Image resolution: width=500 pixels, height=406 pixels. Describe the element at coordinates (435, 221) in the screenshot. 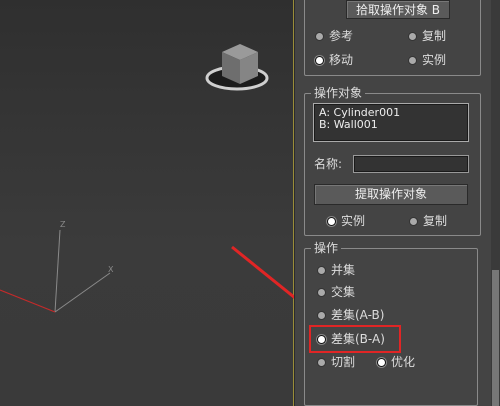

I see `extract-copy-label: 复制` at that location.